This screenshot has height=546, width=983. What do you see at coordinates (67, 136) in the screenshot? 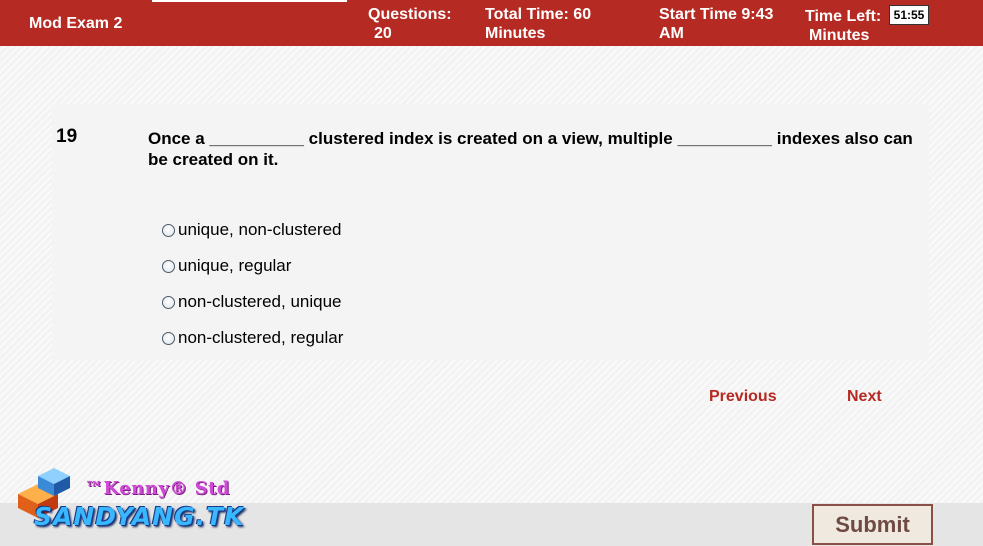
I see `question-number: 19` at bounding box center [67, 136].